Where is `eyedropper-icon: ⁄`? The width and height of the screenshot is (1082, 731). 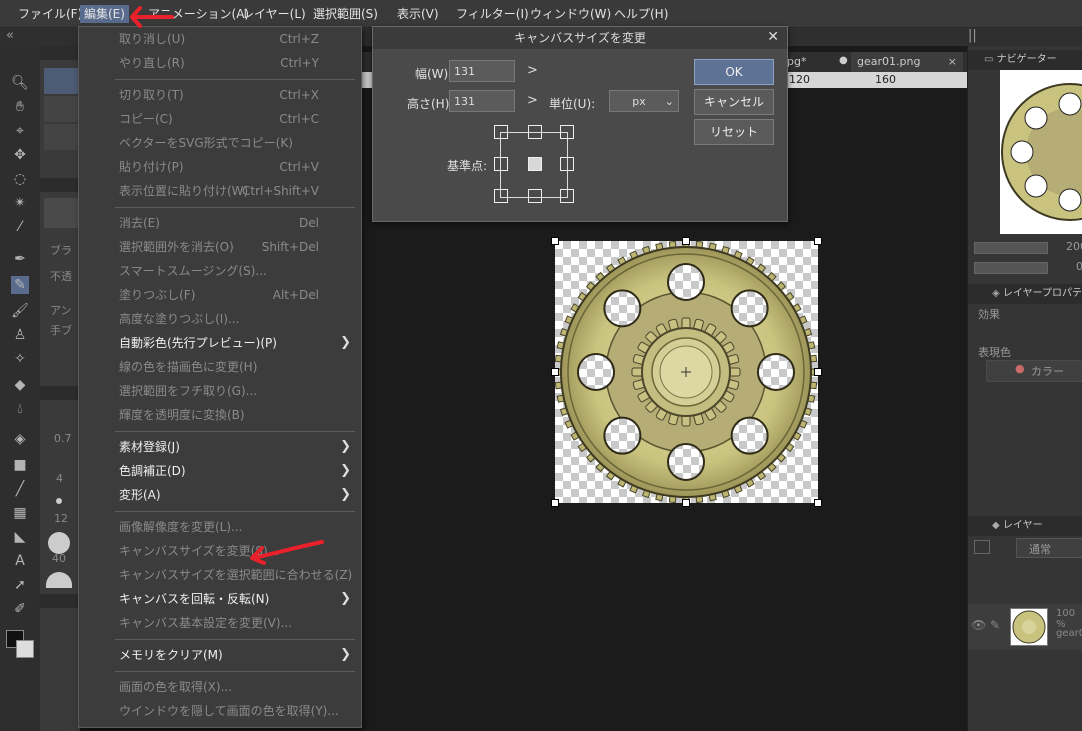 eyedropper-icon: ⁄ is located at coordinates (20, 227).